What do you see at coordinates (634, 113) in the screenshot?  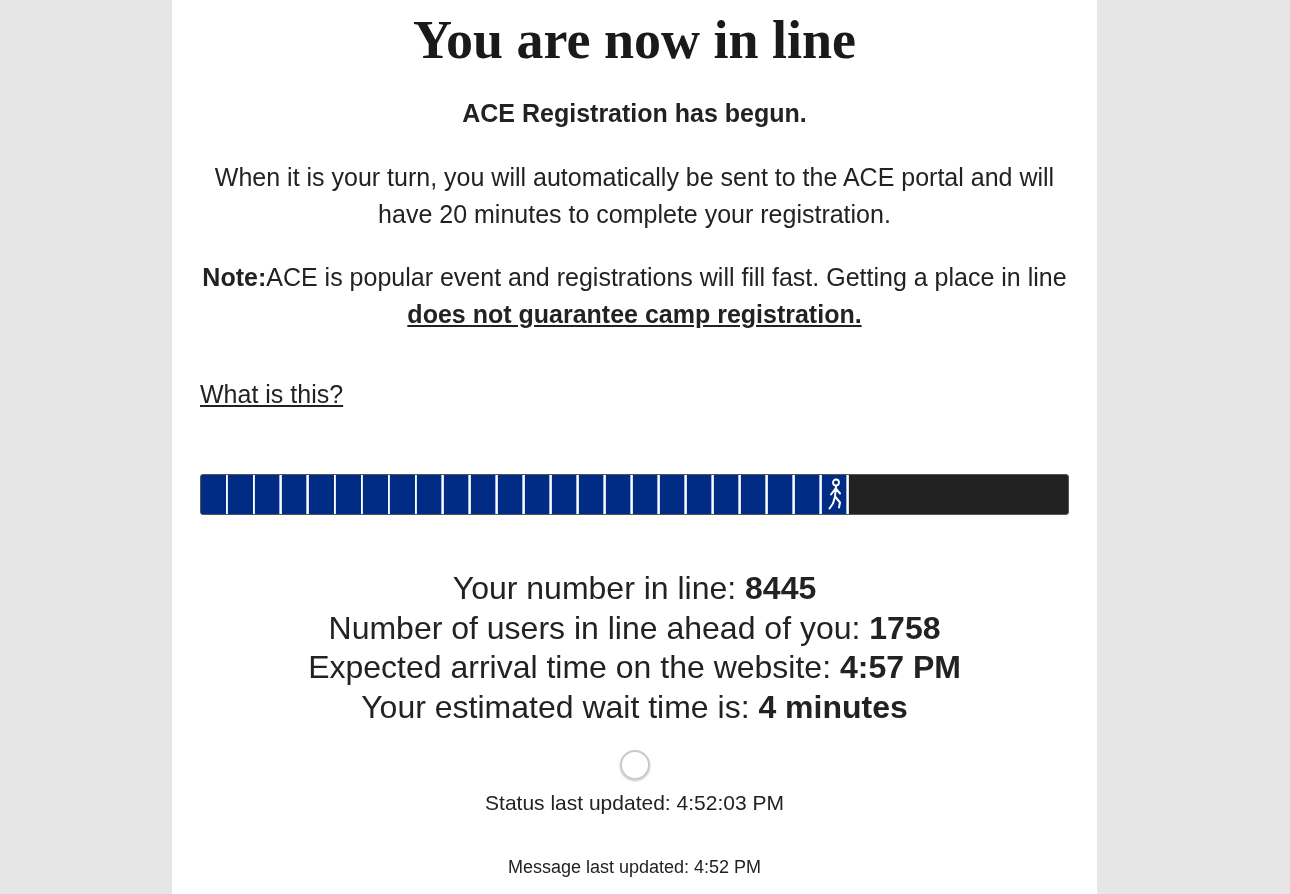 I see `headline-text: ACE Registration has begun.` at bounding box center [634, 113].